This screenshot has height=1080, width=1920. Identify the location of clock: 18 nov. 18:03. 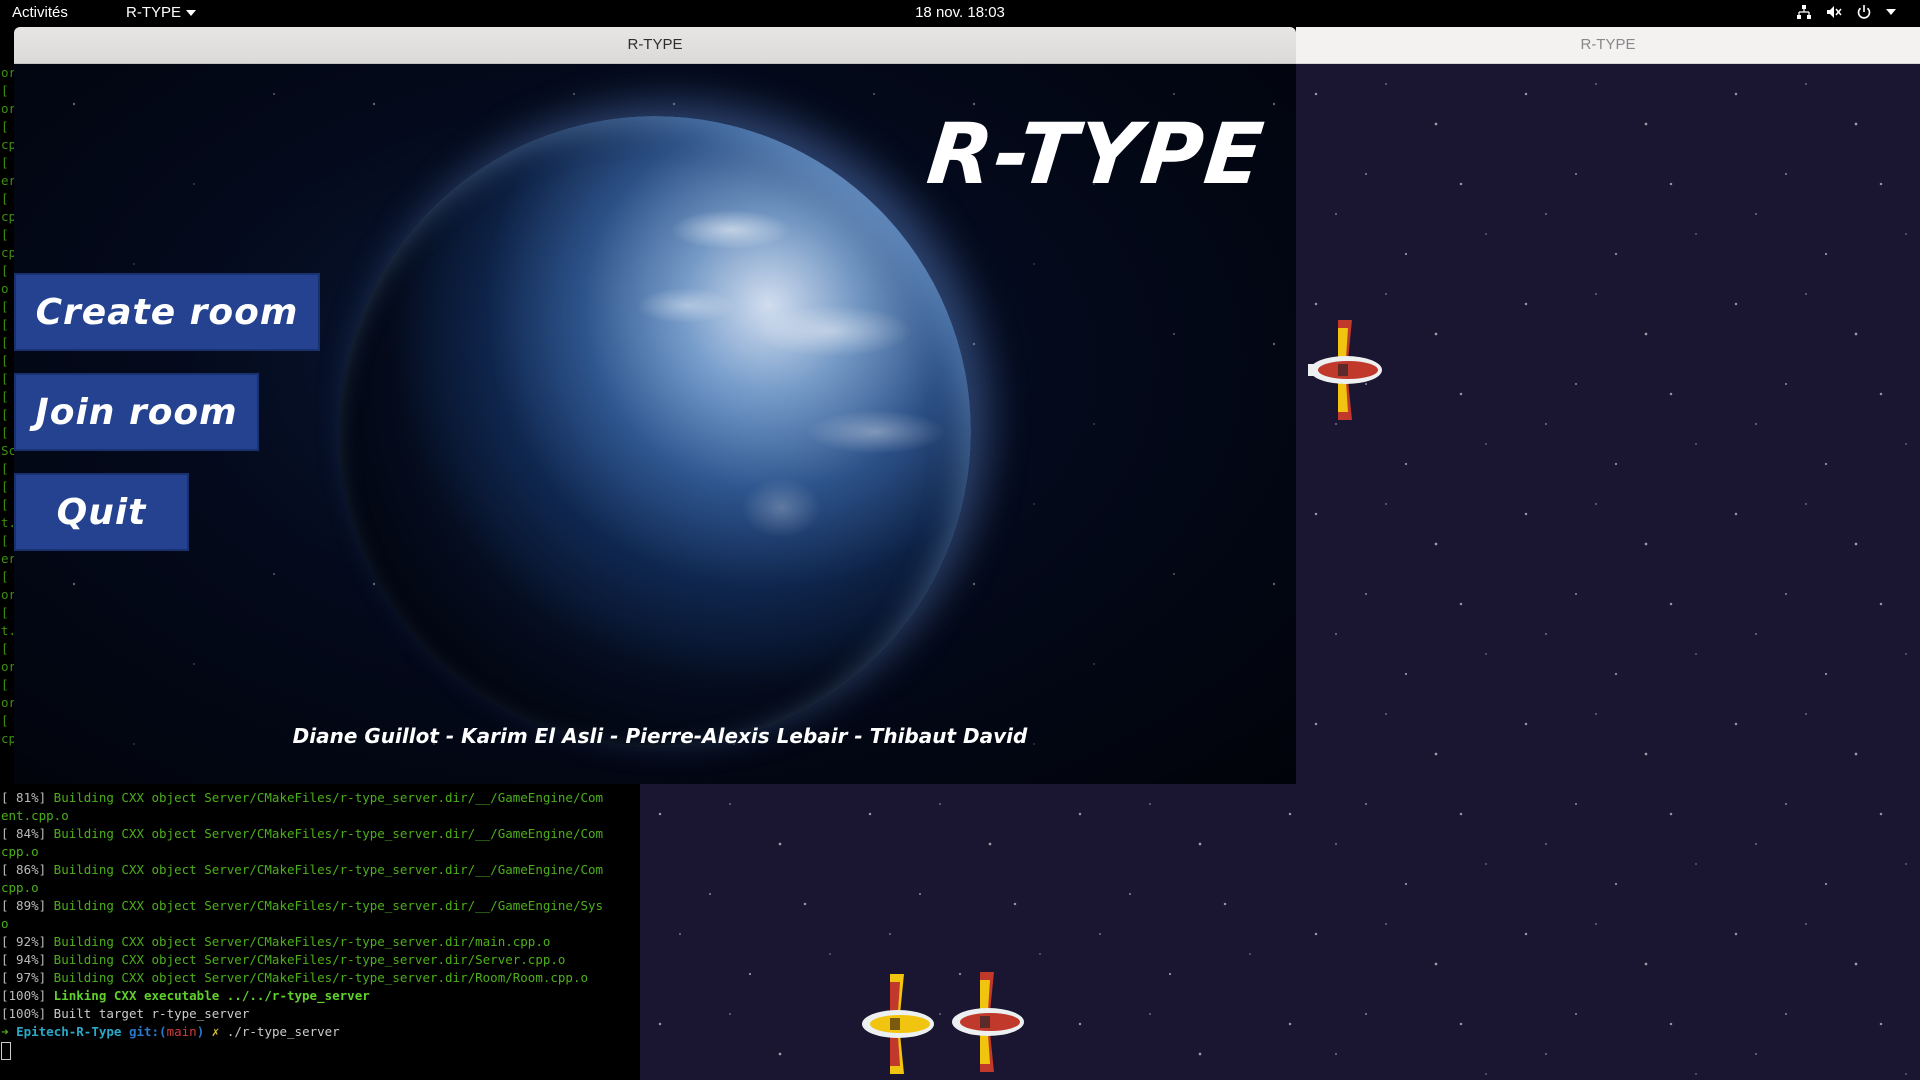
(960, 12).